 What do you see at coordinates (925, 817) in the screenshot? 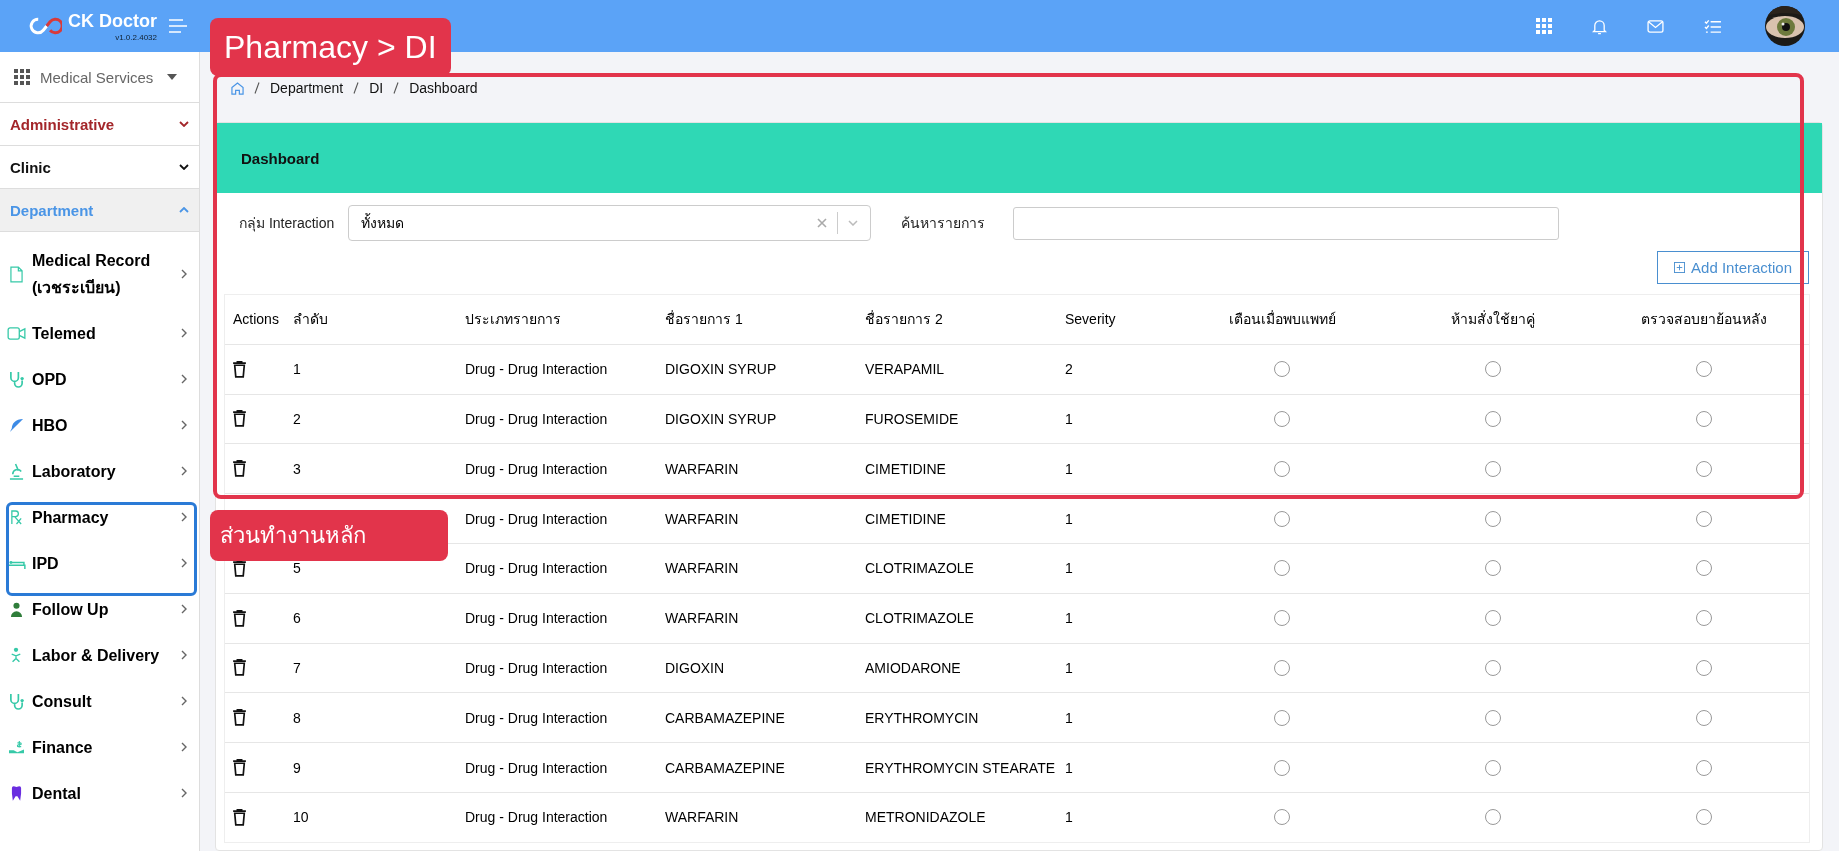
I see `table-cell-text: METRONIDAZOLE` at bounding box center [925, 817].